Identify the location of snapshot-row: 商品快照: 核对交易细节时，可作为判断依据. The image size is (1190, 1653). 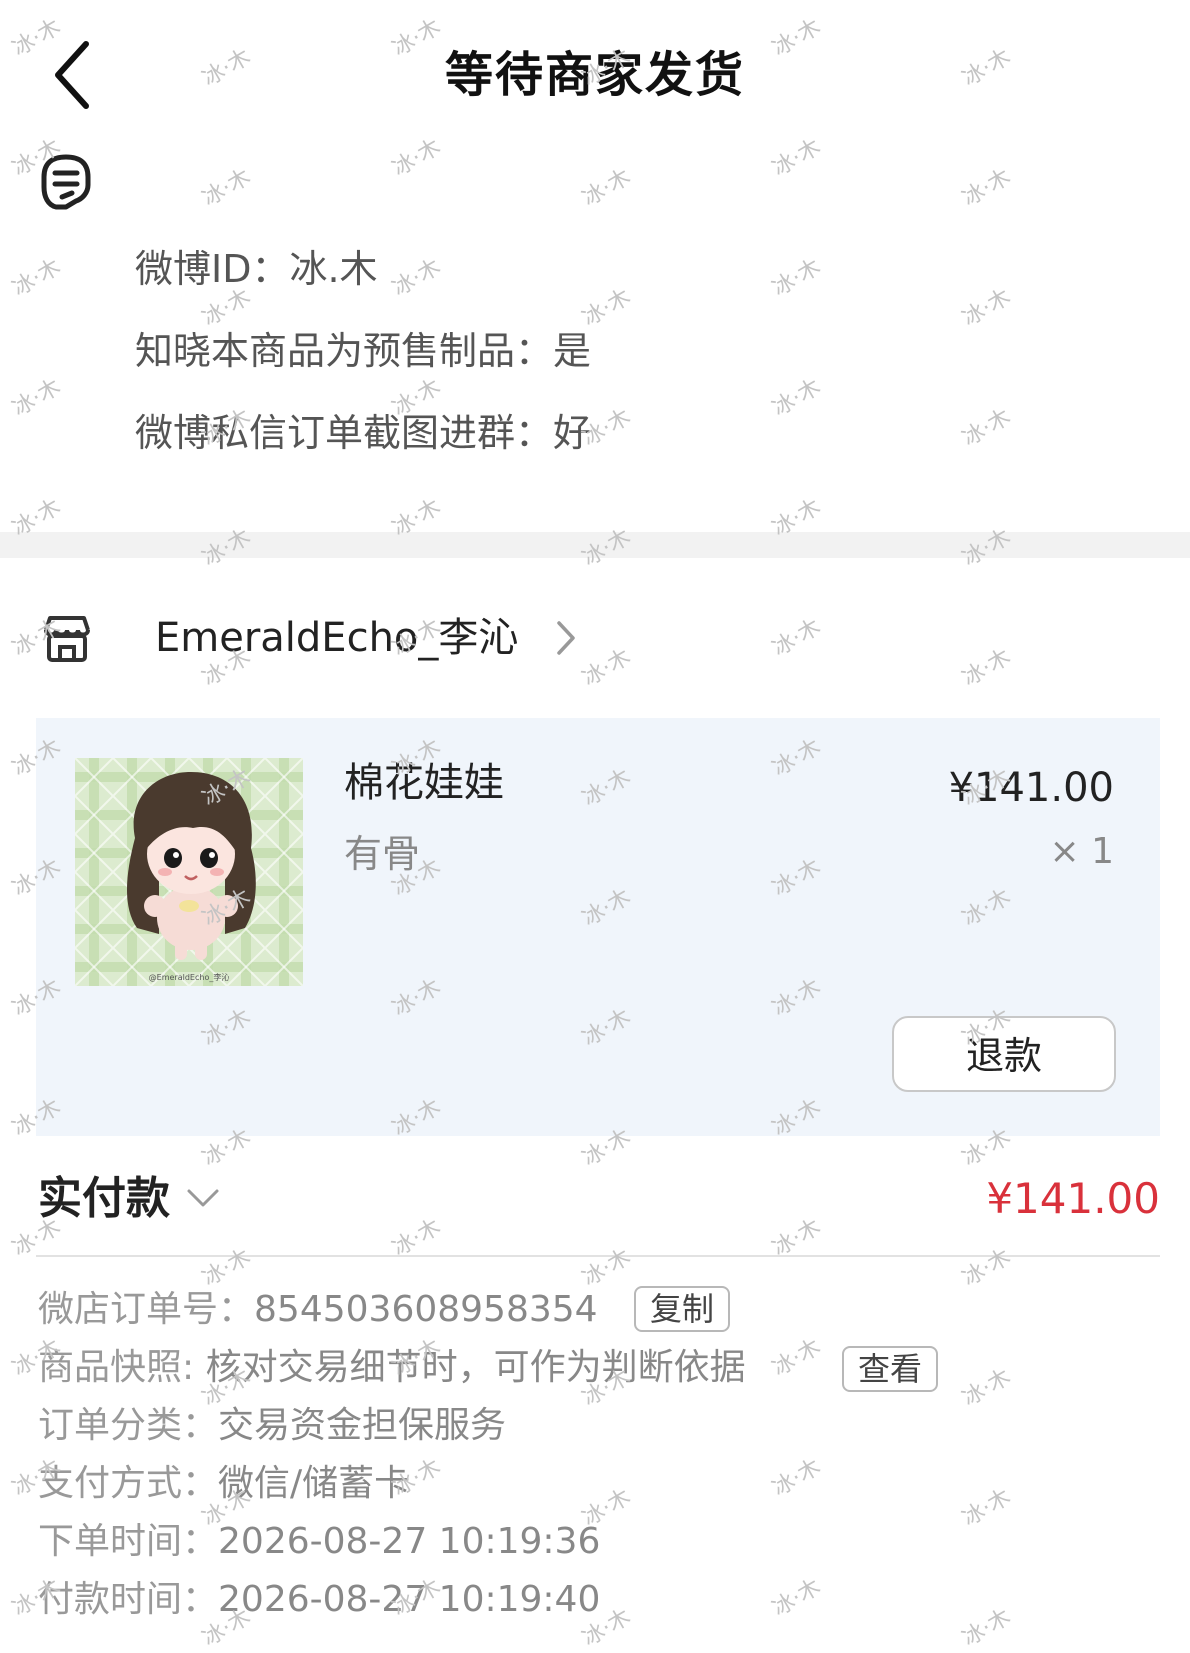
(392, 1367).